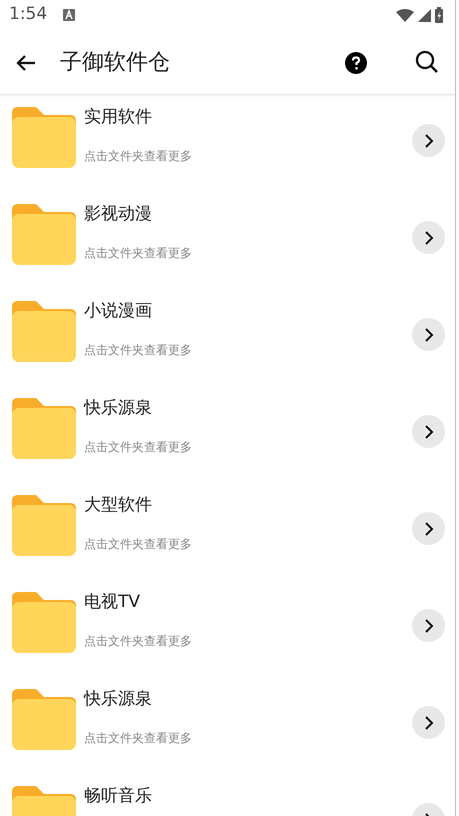  Describe the element at coordinates (115, 62) in the screenshot. I see `page-title: 子御软件仓` at that location.